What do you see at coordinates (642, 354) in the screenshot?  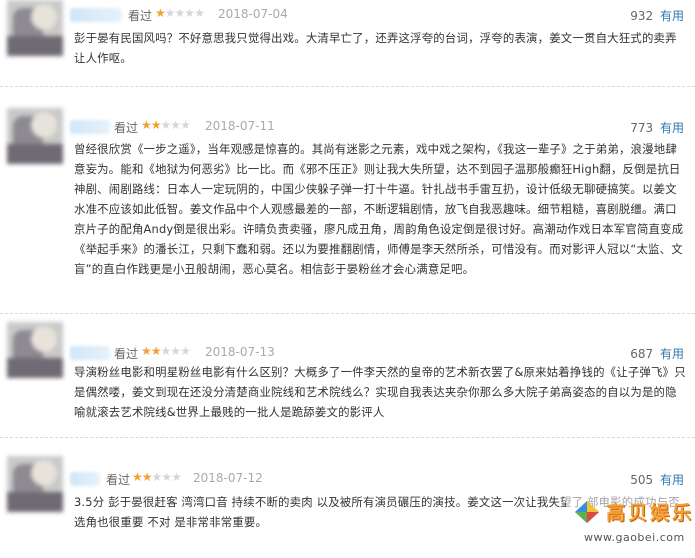 I see `vote-count: 687` at bounding box center [642, 354].